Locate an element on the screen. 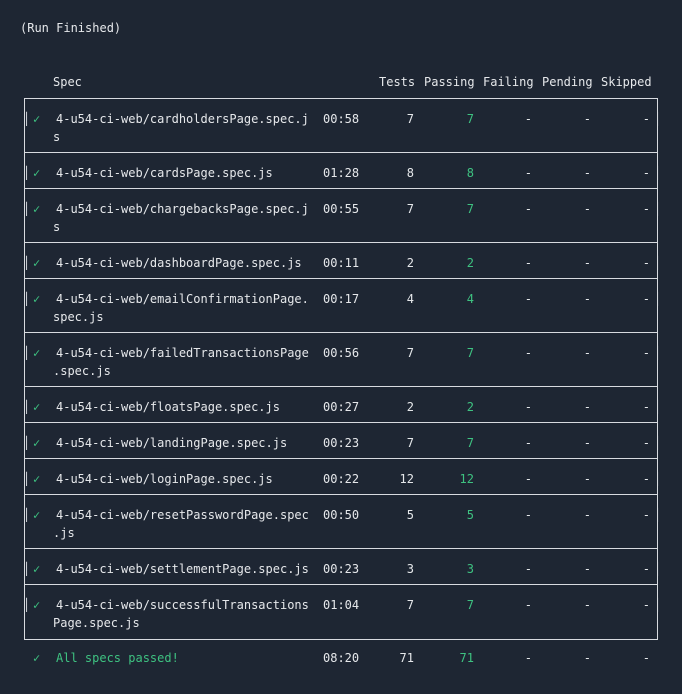  summary-passing: 71 is located at coordinates (466, 658).